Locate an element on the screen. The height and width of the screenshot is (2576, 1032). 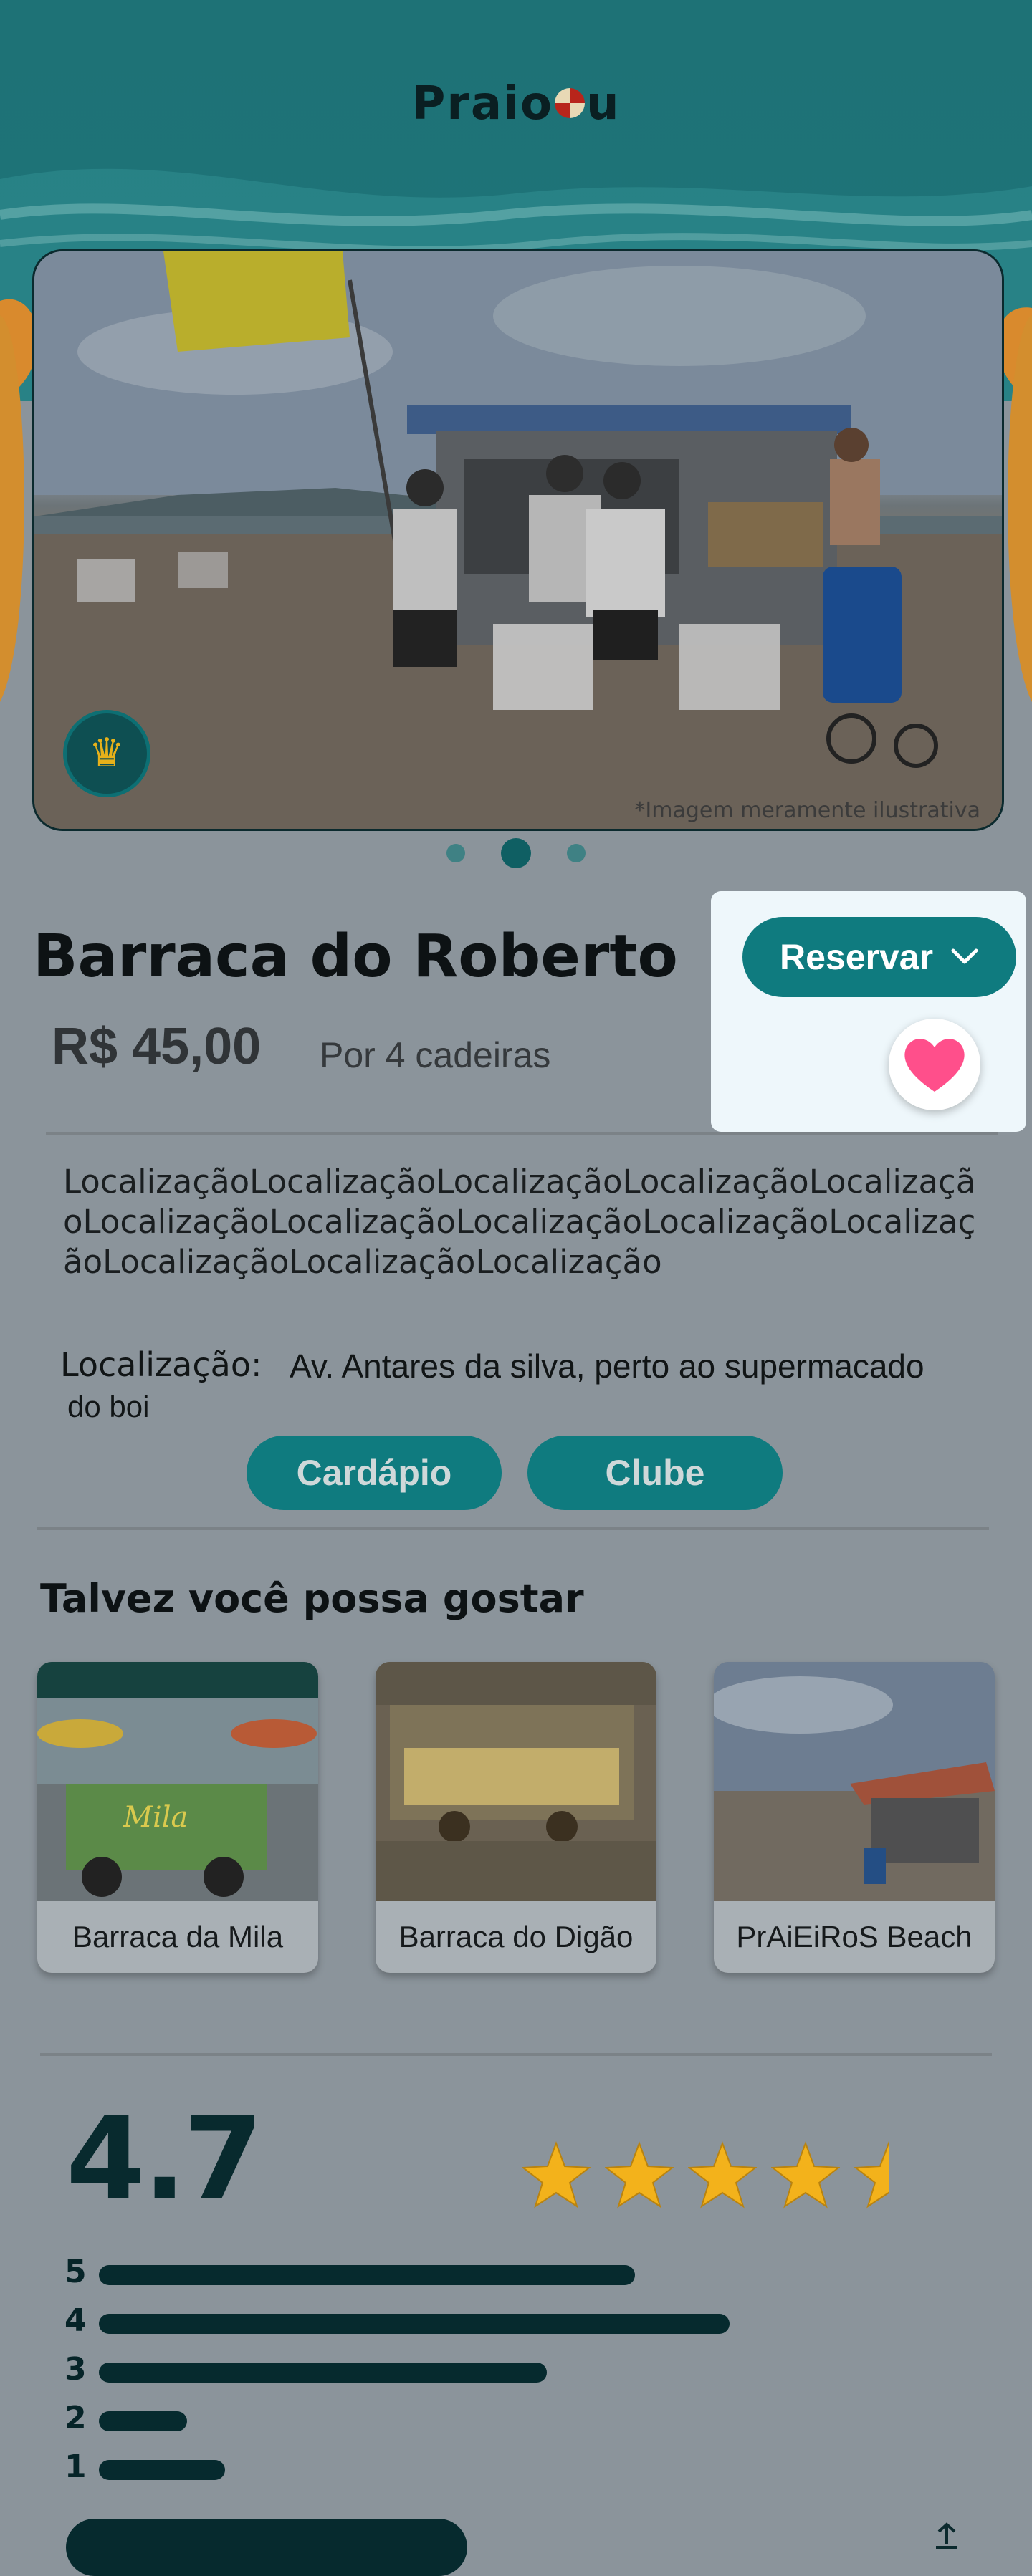
price-note: Por 4 cadeiras is located at coordinates (435, 1055).